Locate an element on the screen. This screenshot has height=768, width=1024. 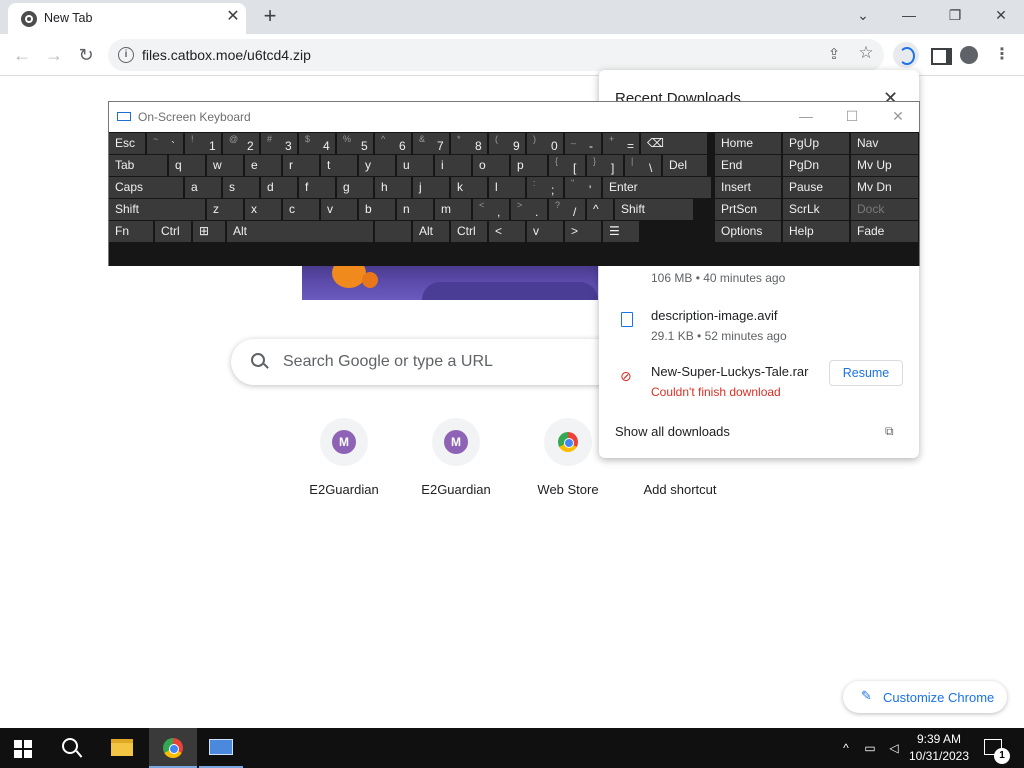
osk-key: Del is located at coordinates (685, 165).